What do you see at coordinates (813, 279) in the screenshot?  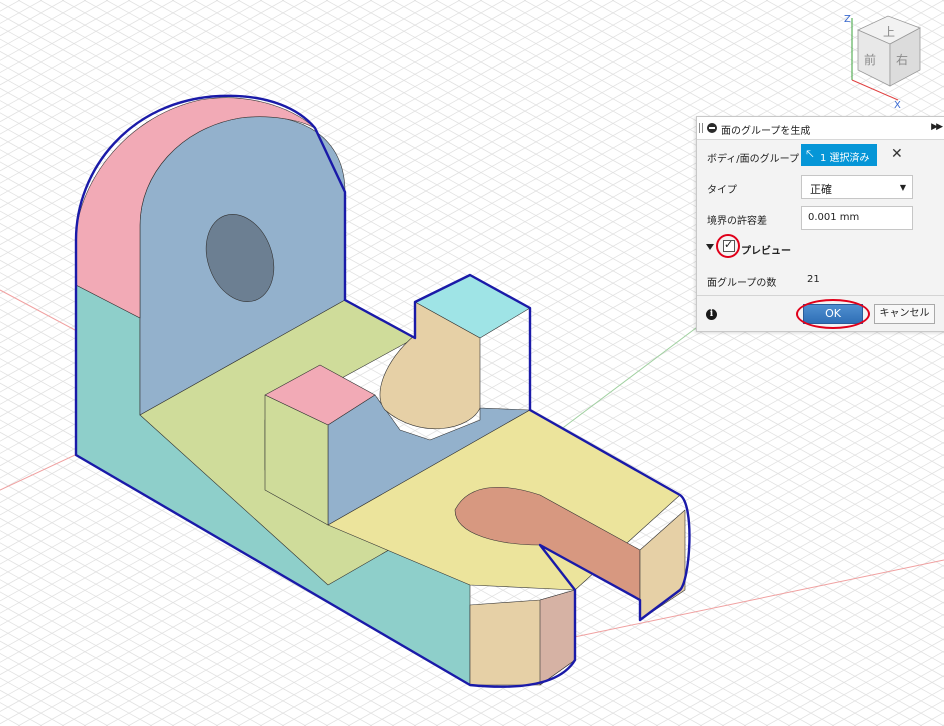 I see `face-group-count-value: 21` at bounding box center [813, 279].